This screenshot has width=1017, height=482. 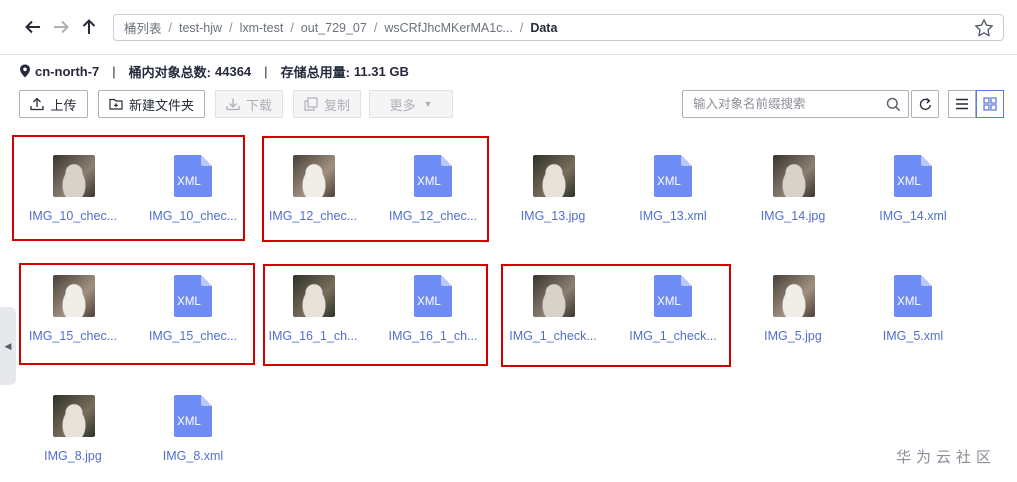 What do you see at coordinates (258, 105) in the screenshot?
I see `download-label: 下载` at bounding box center [258, 105].